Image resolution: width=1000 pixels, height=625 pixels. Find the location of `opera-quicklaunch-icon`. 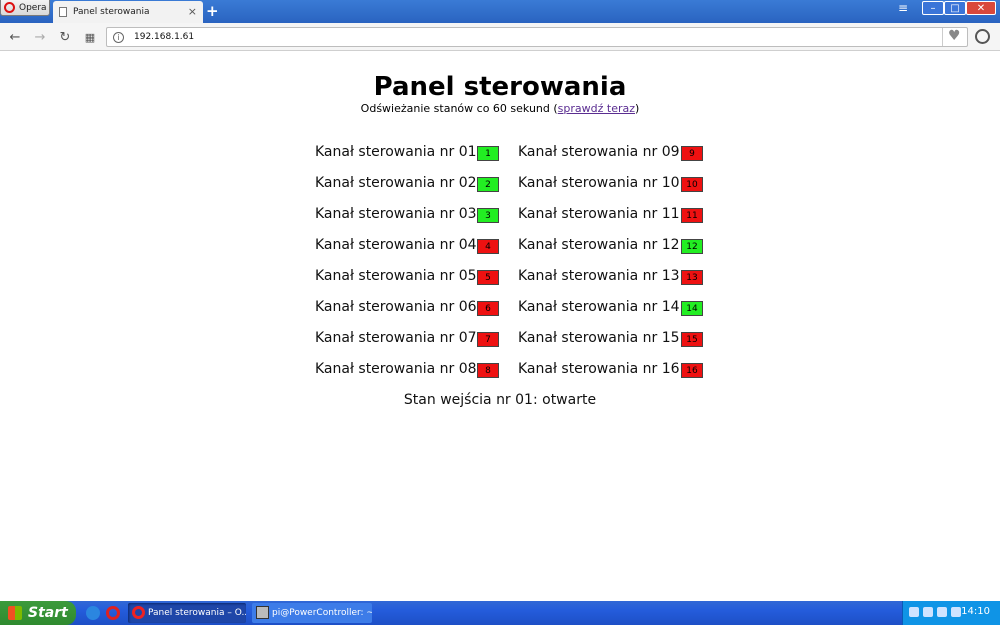

opera-quicklaunch-icon is located at coordinates (113, 613).